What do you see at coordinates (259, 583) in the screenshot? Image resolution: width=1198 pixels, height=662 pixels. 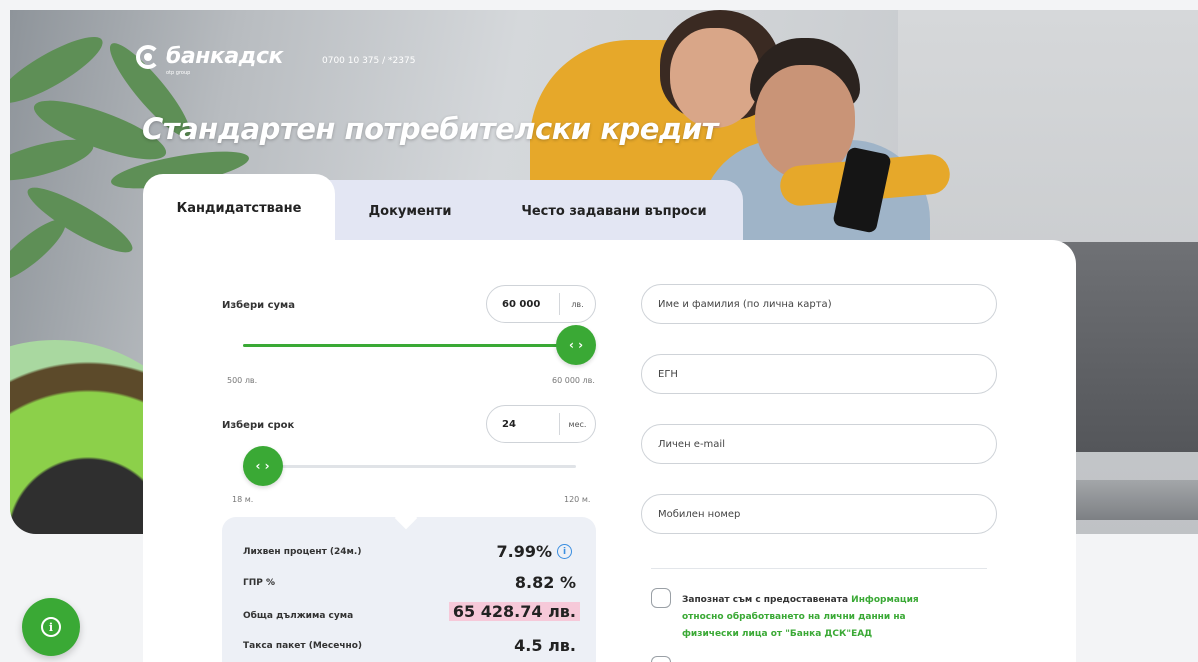 I see `apr-label: ГПР %` at bounding box center [259, 583].